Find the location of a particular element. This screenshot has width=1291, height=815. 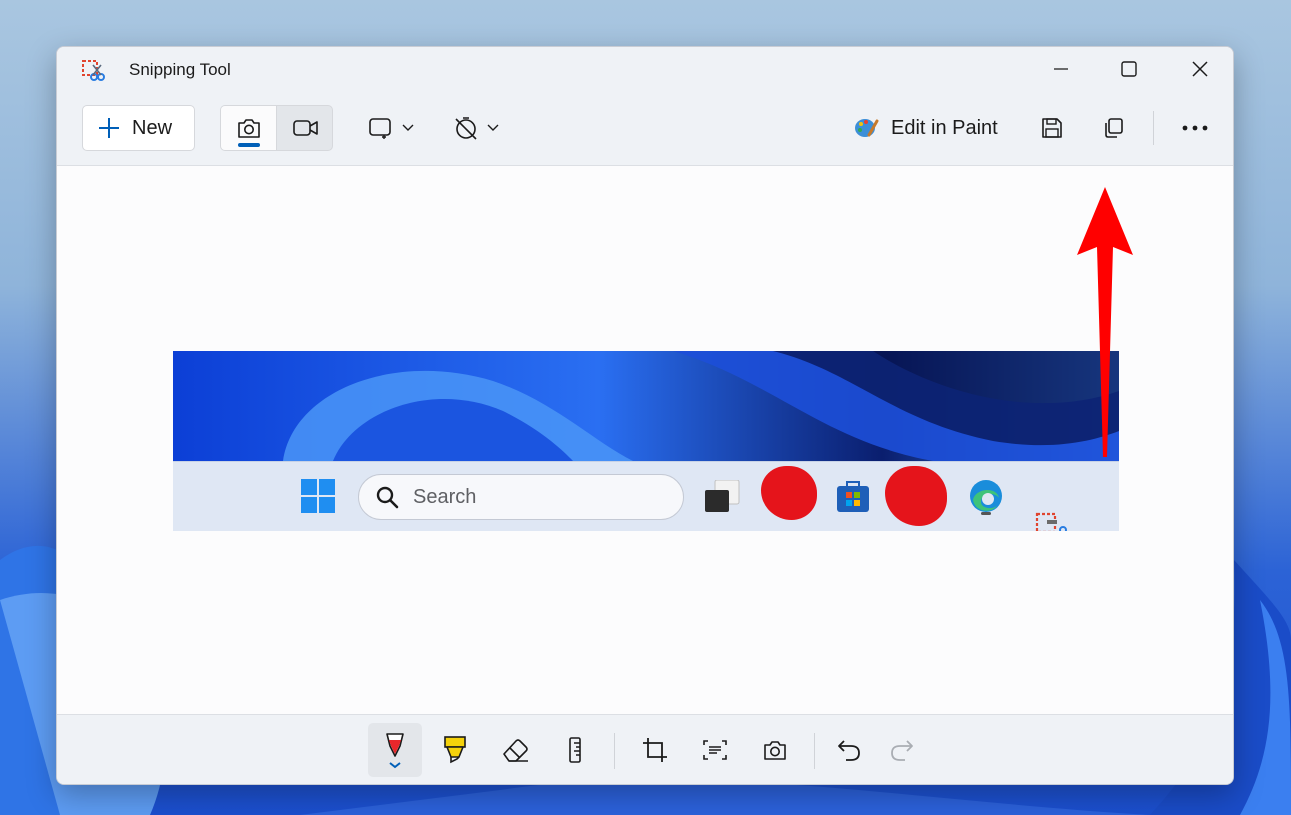

undo-button is located at coordinates (849, 750).